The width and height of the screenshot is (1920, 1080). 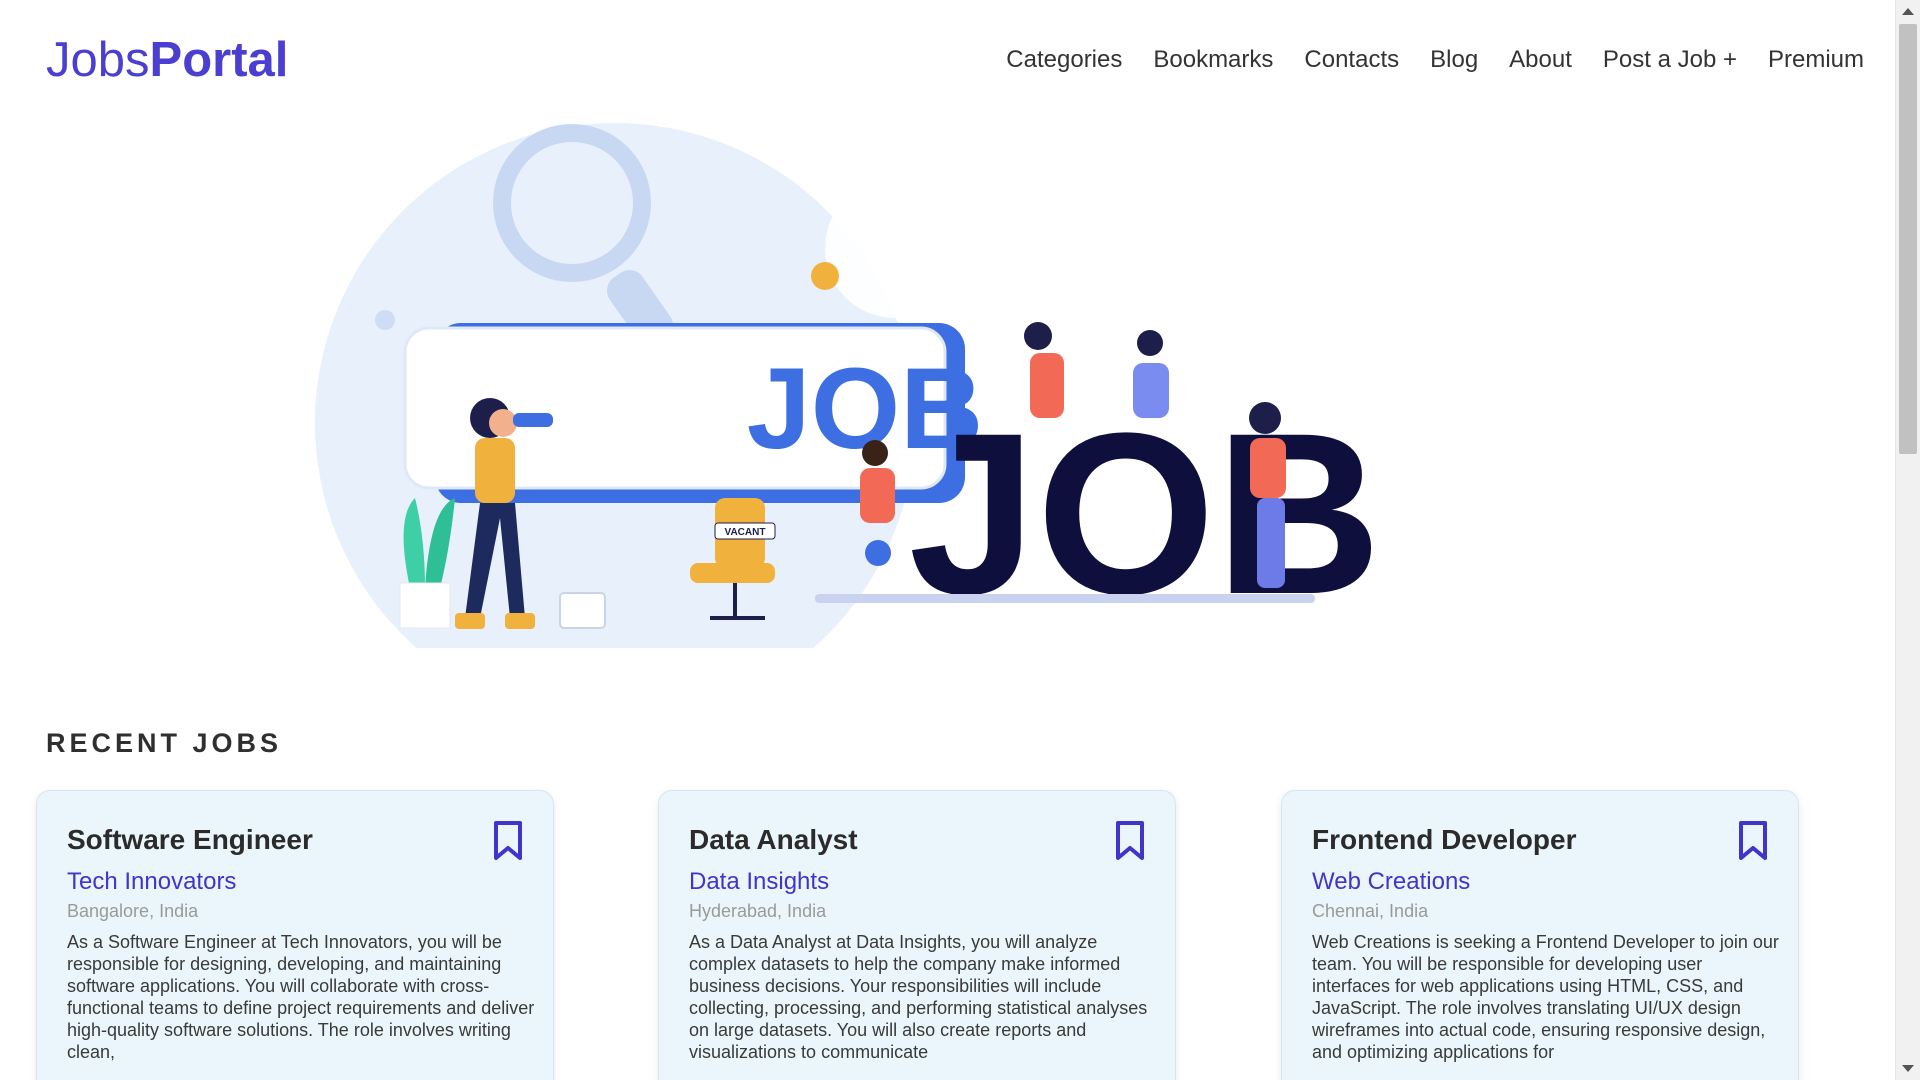 I want to click on scroll-down-icon, so click(x=1908, y=1068).